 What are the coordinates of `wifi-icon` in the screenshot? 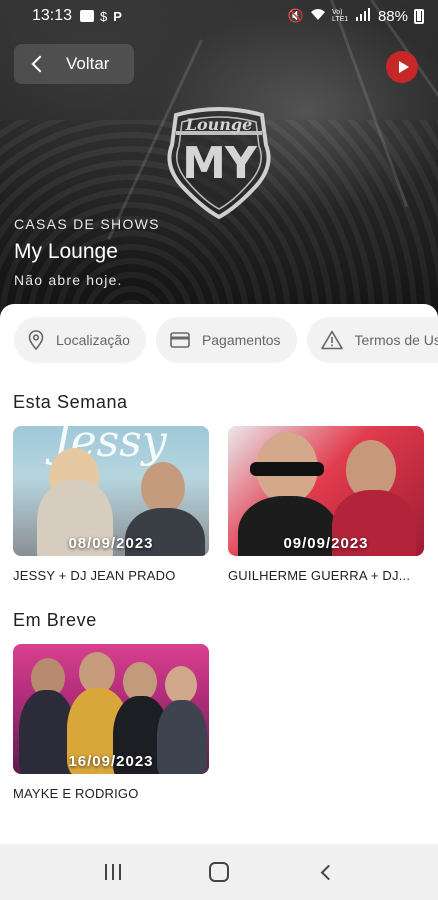 It's located at (318, 16).